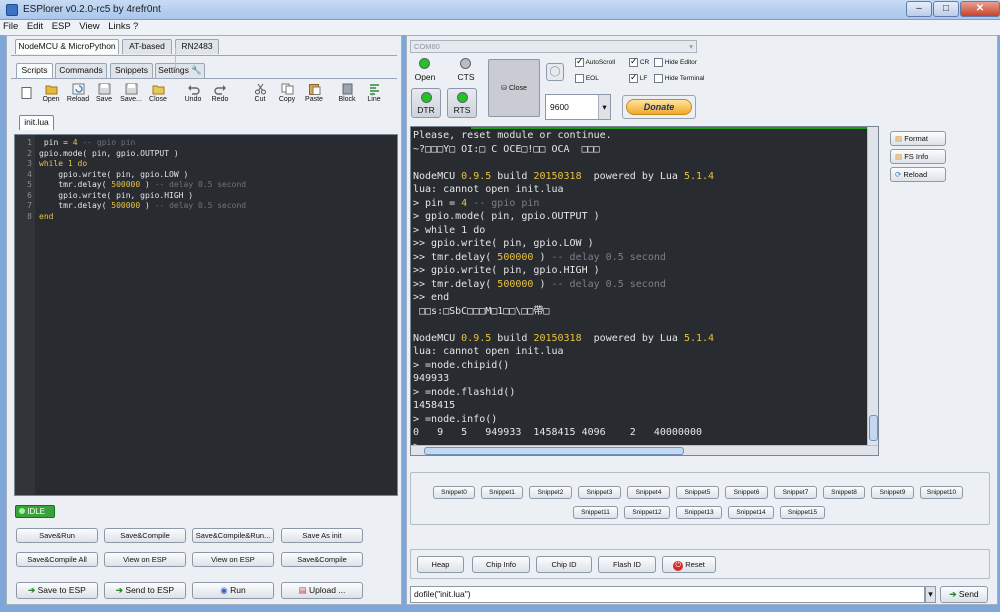  Describe the element at coordinates (61, 26) in the screenshot. I see `menu-esp: ESP` at that location.